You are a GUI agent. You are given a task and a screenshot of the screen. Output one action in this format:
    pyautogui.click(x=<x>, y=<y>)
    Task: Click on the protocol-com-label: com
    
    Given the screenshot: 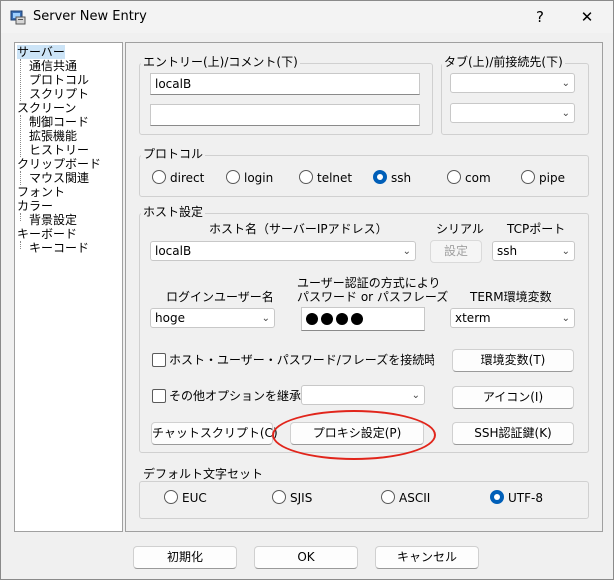 What is the action you would take?
    pyautogui.click(x=478, y=178)
    